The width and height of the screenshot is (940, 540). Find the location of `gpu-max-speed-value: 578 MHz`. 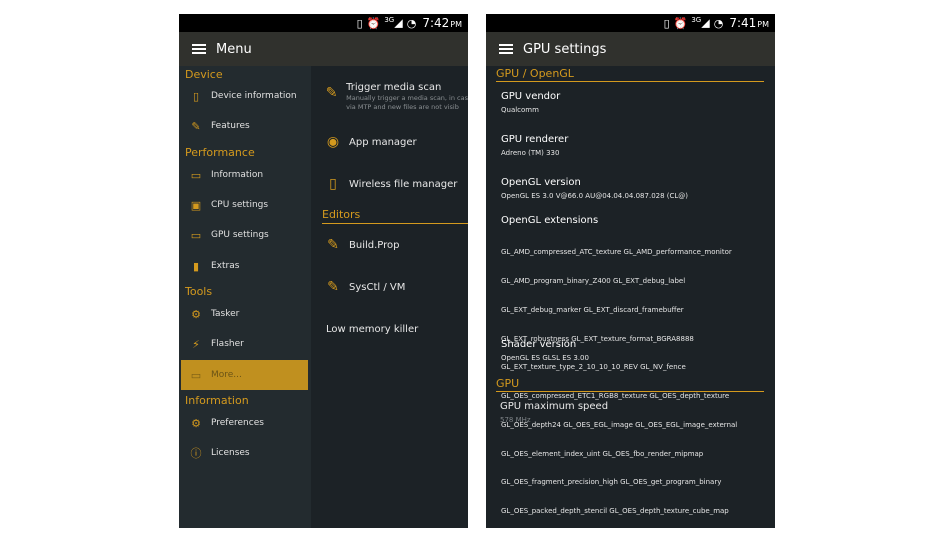

gpu-max-speed-value: 578 MHz is located at coordinates (515, 420).